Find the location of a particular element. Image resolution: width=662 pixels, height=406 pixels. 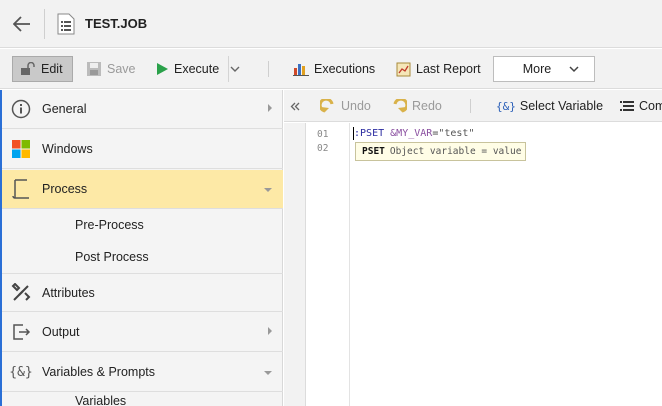

variables-icon: {&} is located at coordinates (21, 372).